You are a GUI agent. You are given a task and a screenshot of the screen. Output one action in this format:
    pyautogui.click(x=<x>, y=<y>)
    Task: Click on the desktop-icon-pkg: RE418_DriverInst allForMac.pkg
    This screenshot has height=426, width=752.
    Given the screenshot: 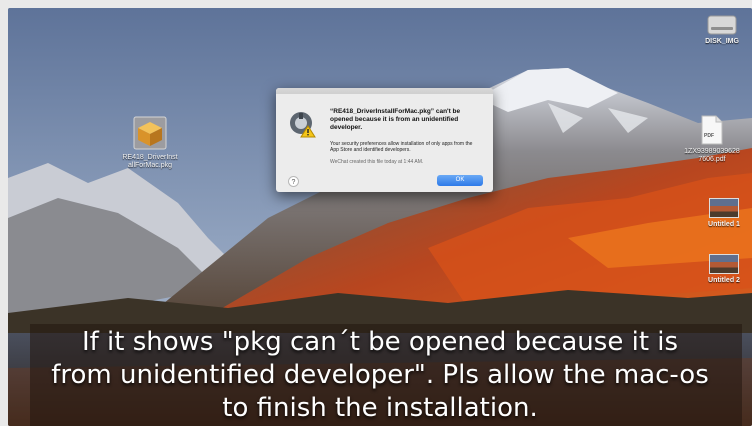 What is the action you would take?
    pyautogui.click(x=150, y=143)
    